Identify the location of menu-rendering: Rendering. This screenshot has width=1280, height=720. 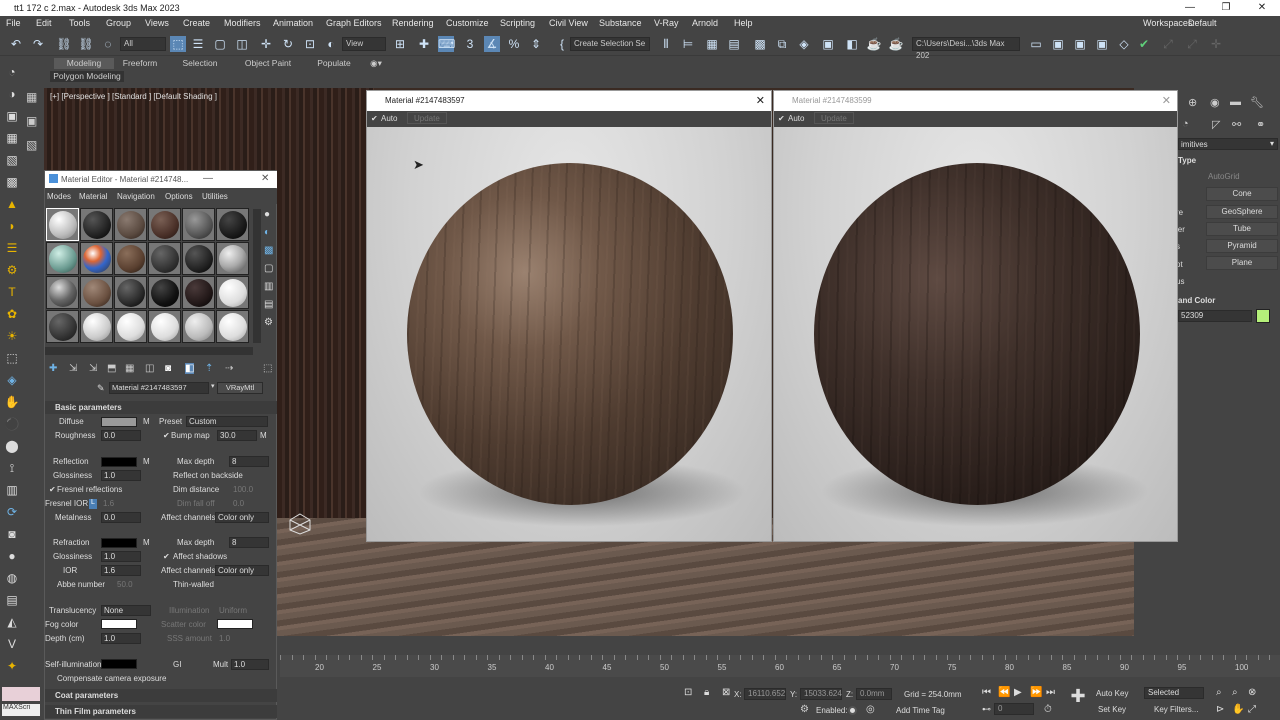
(413, 23).